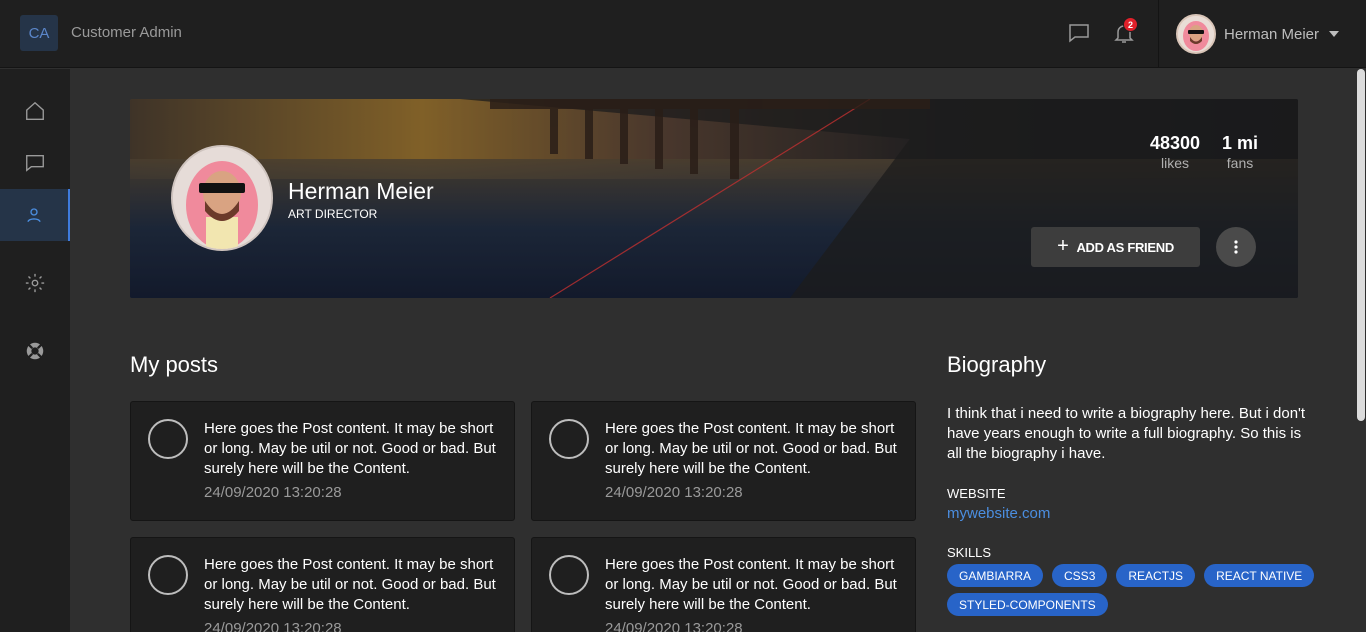  What do you see at coordinates (1156, 575) in the screenshot?
I see `skill-tag: REACTJS` at bounding box center [1156, 575].